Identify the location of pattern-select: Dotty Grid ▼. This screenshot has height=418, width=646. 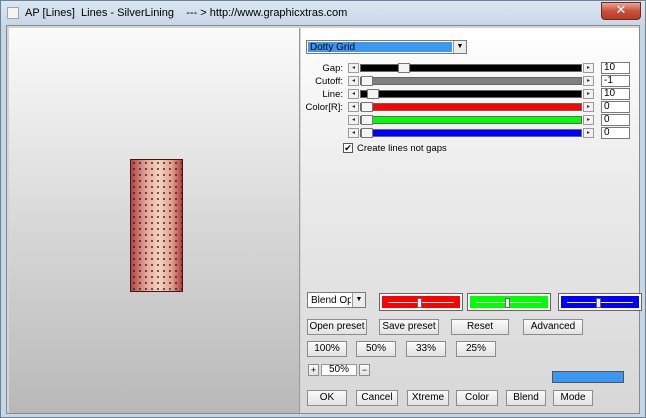
(386, 47).